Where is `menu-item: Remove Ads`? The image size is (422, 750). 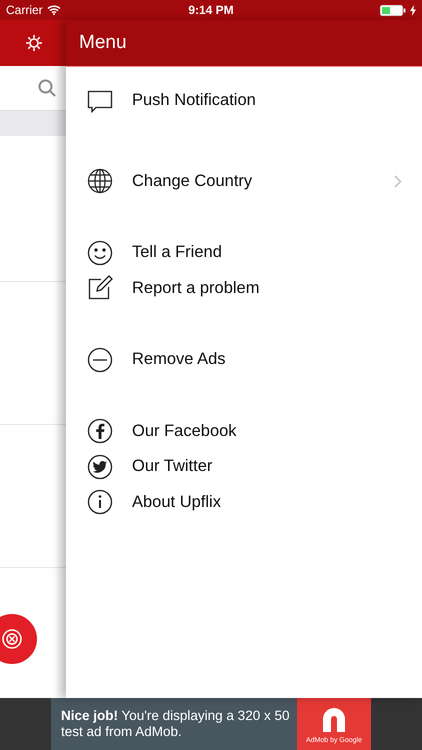 menu-item: Remove Ads is located at coordinates (244, 360).